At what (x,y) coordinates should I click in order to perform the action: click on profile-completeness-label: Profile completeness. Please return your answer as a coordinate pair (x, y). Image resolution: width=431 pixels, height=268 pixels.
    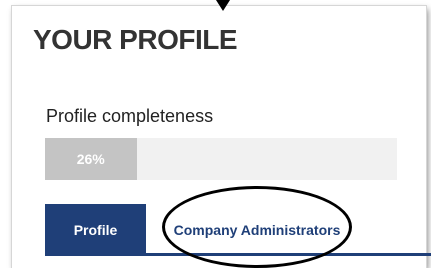
    Looking at the image, I should click on (130, 116).